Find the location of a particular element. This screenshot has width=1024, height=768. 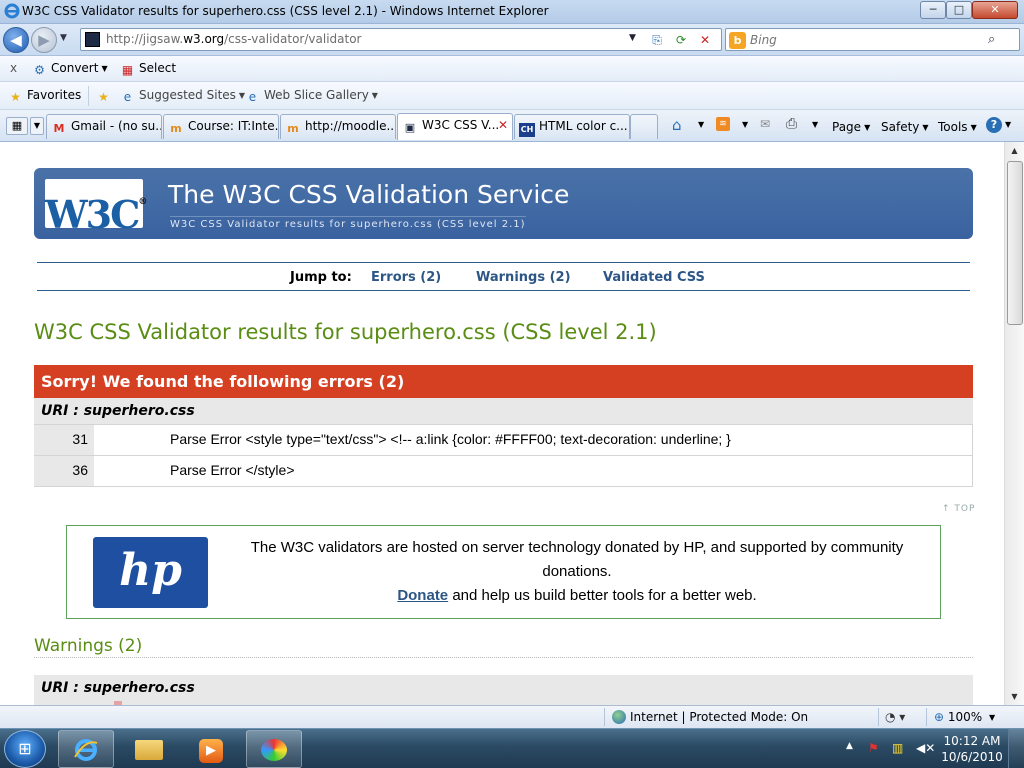

errors-heading: Sorry! We found the following errors (2) is located at coordinates (503, 381).